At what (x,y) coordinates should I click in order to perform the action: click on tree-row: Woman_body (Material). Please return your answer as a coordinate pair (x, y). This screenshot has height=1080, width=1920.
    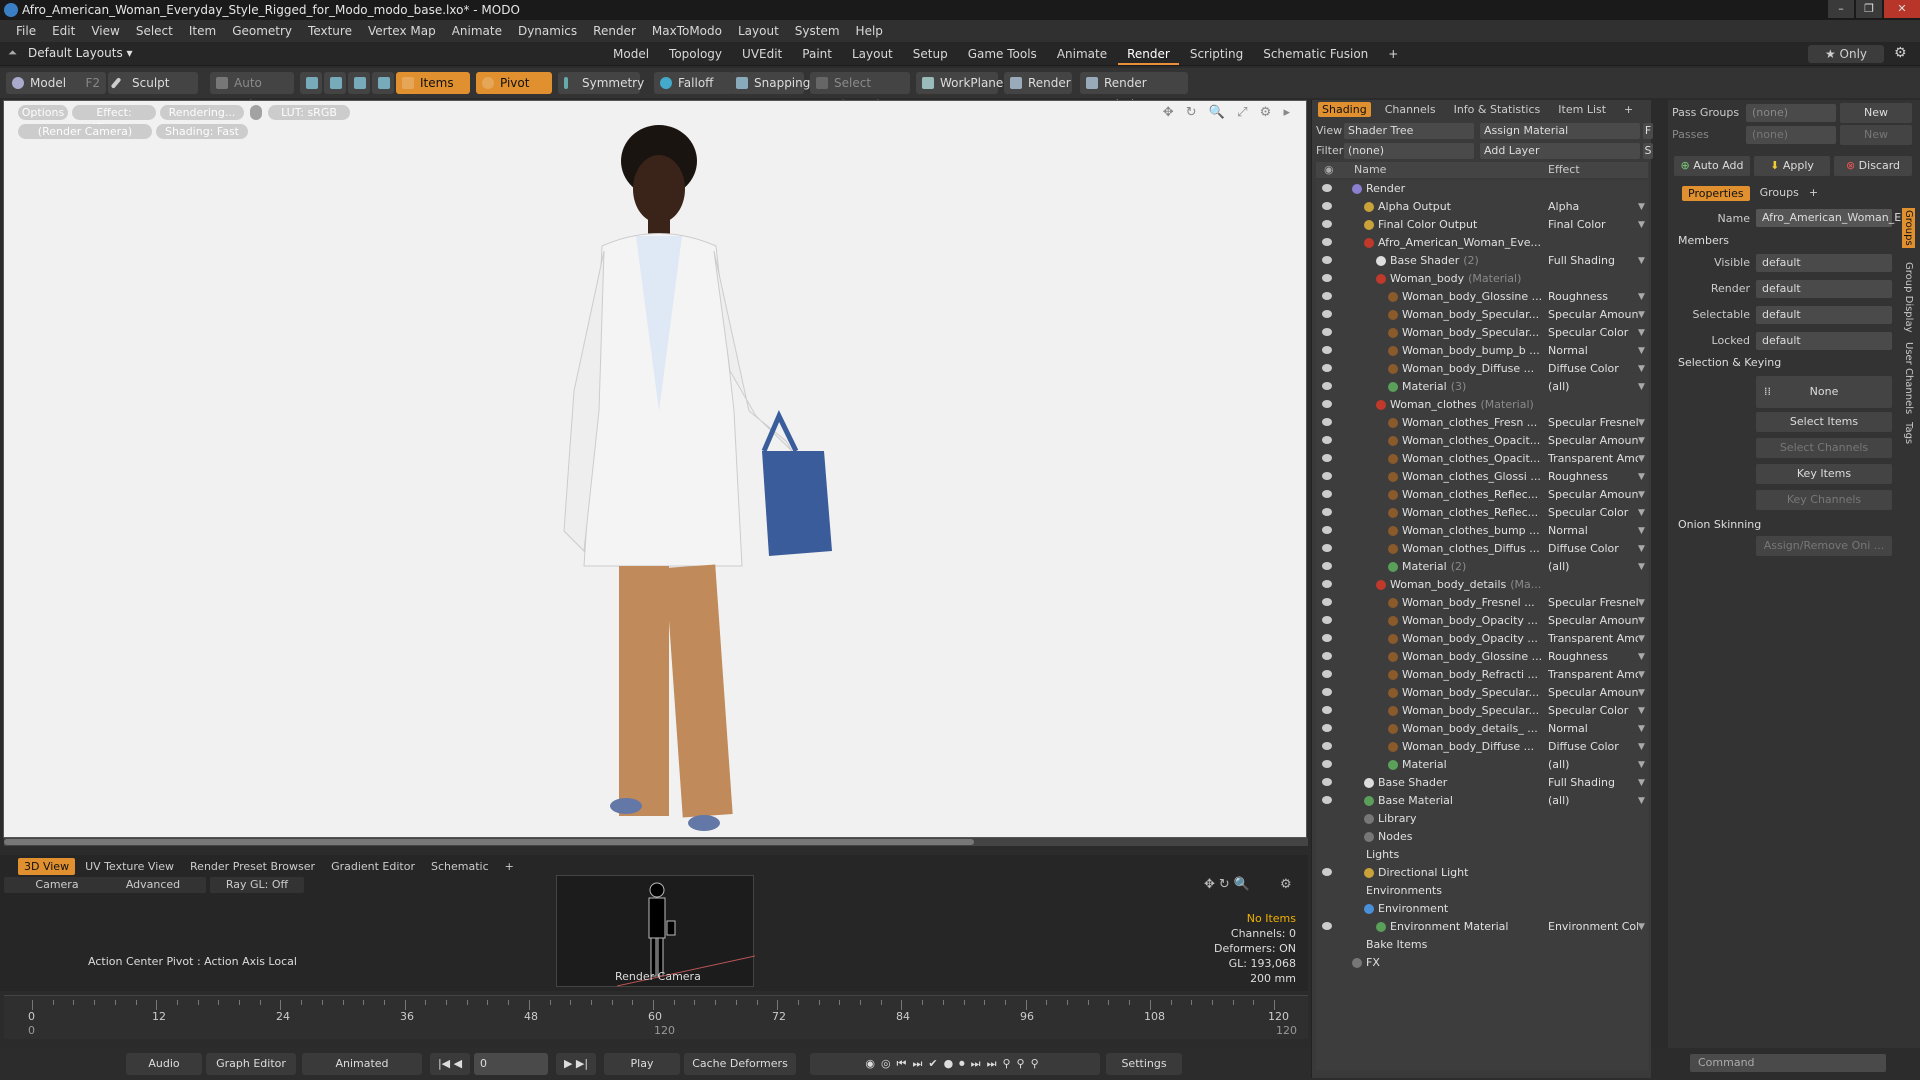
    Looking at the image, I should click on (1482, 279).